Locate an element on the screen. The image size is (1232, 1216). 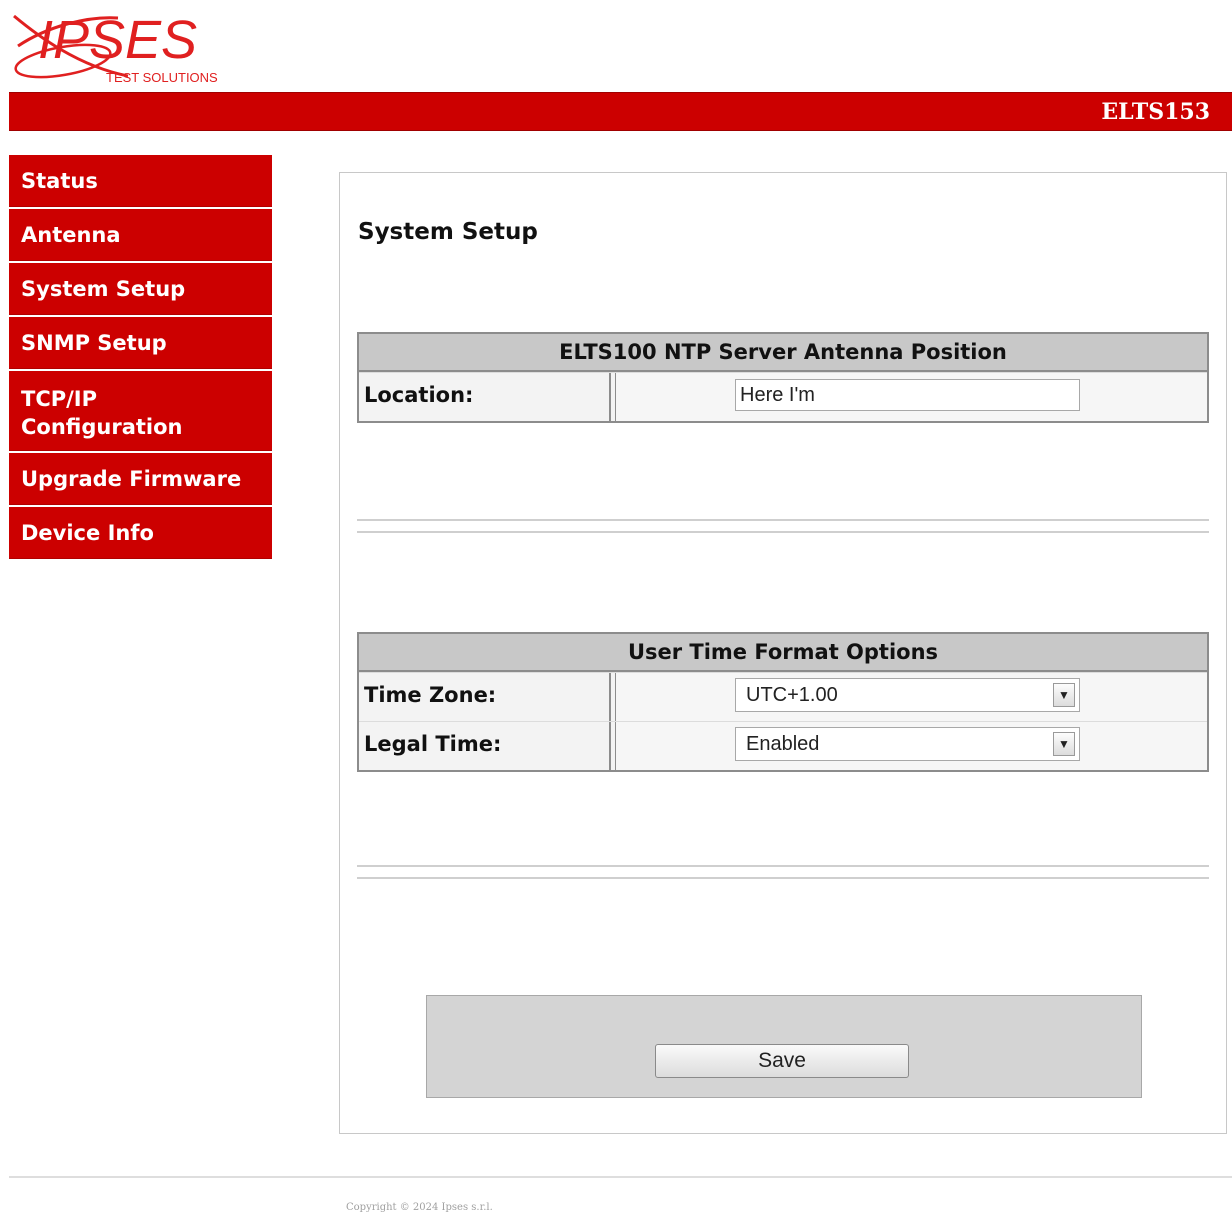
timezone-row: Time Zone: UTC+1.00 ▼ is located at coordinates (783, 696).